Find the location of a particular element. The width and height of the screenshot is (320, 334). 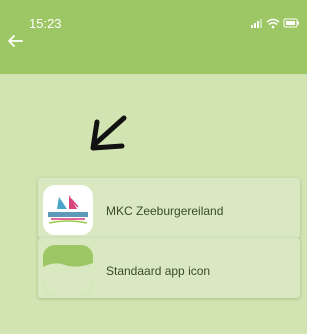

mkc-logo-icon is located at coordinates (68, 210).